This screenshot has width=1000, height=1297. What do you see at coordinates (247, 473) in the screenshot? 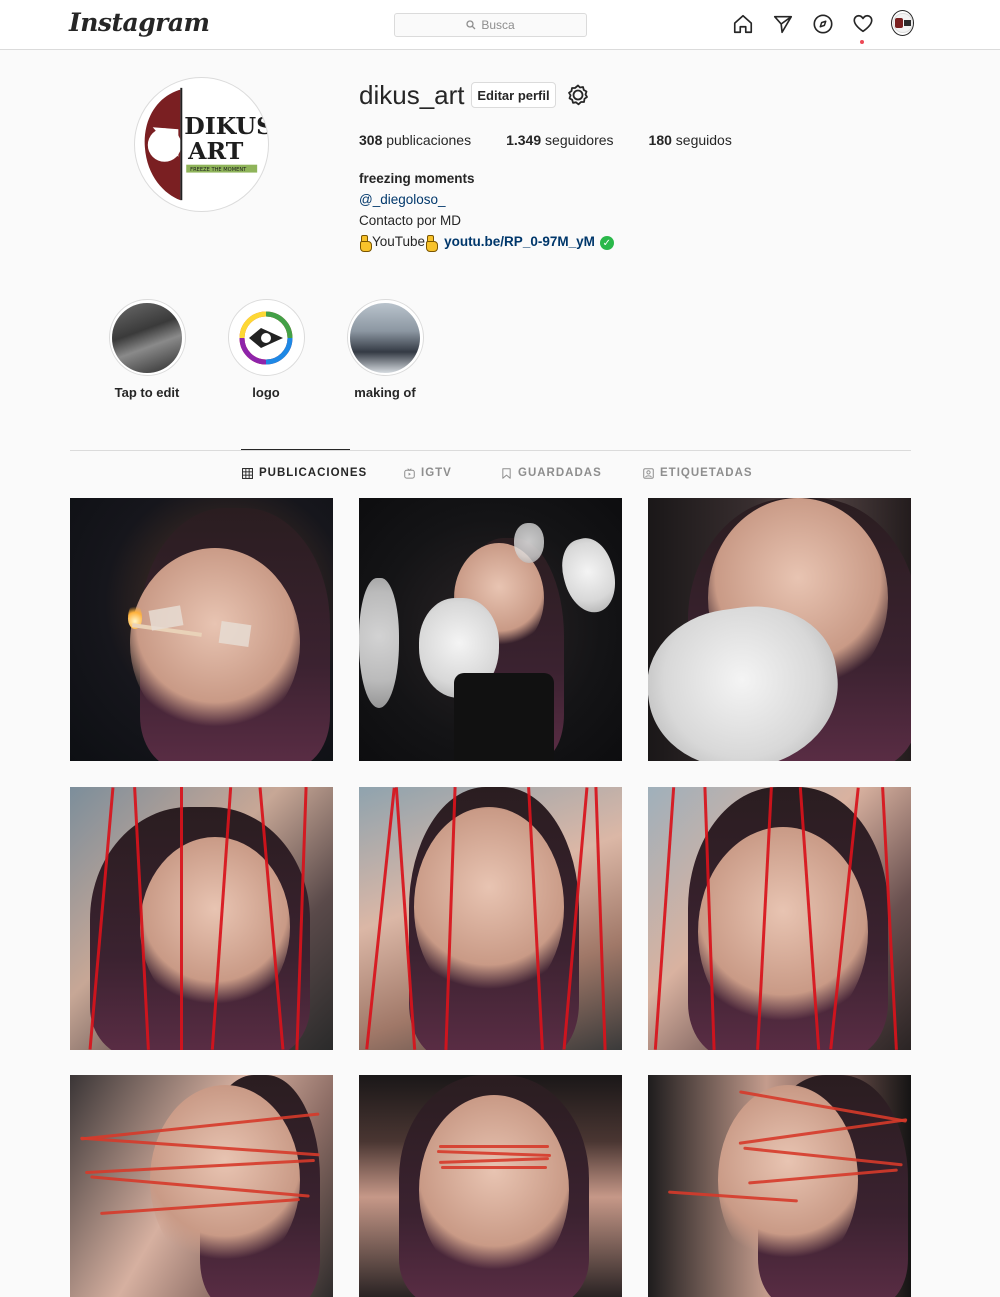
I see `grid-icon` at bounding box center [247, 473].